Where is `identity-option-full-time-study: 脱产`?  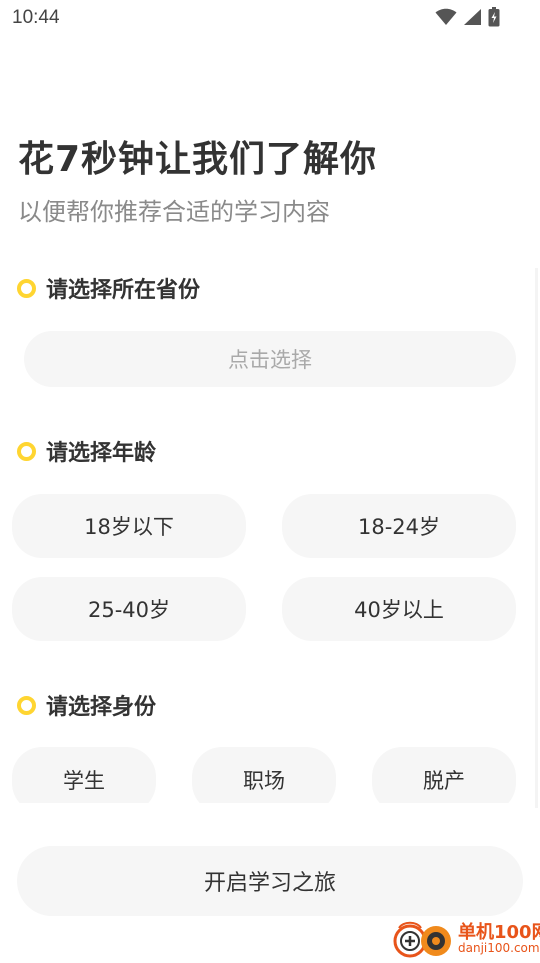 identity-option-full-time-study: 脱产 is located at coordinates (444, 775).